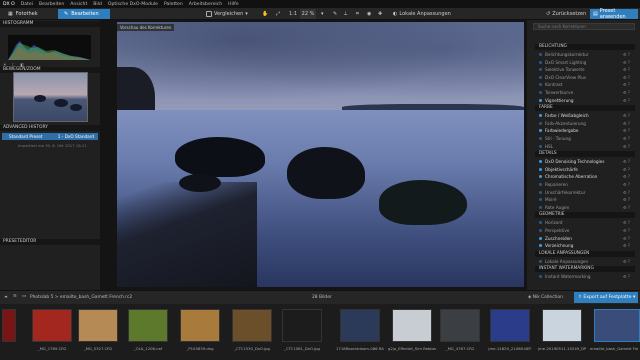 Image resolution: width=640 pixels, height=360 pixels. Describe the element at coordinates (584, 84) in the screenshot. I see `correction-item: Kontrast ⚙ ?` at that location.